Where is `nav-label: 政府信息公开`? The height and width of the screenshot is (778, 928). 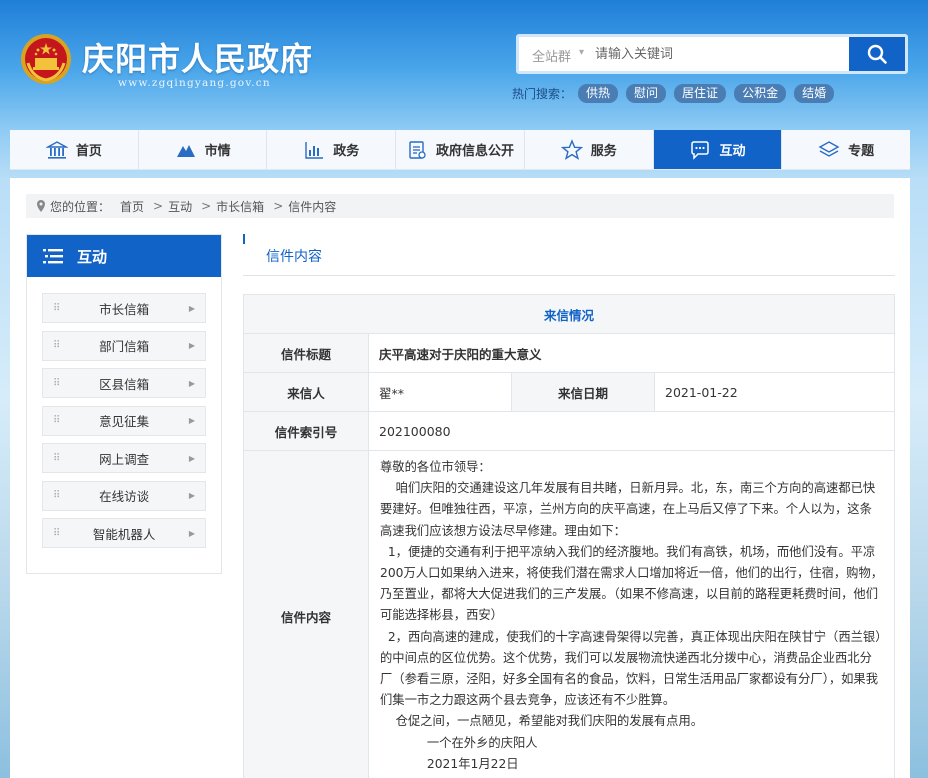 nav-label: 政府信息公开 is located at coordinates (475, 151).